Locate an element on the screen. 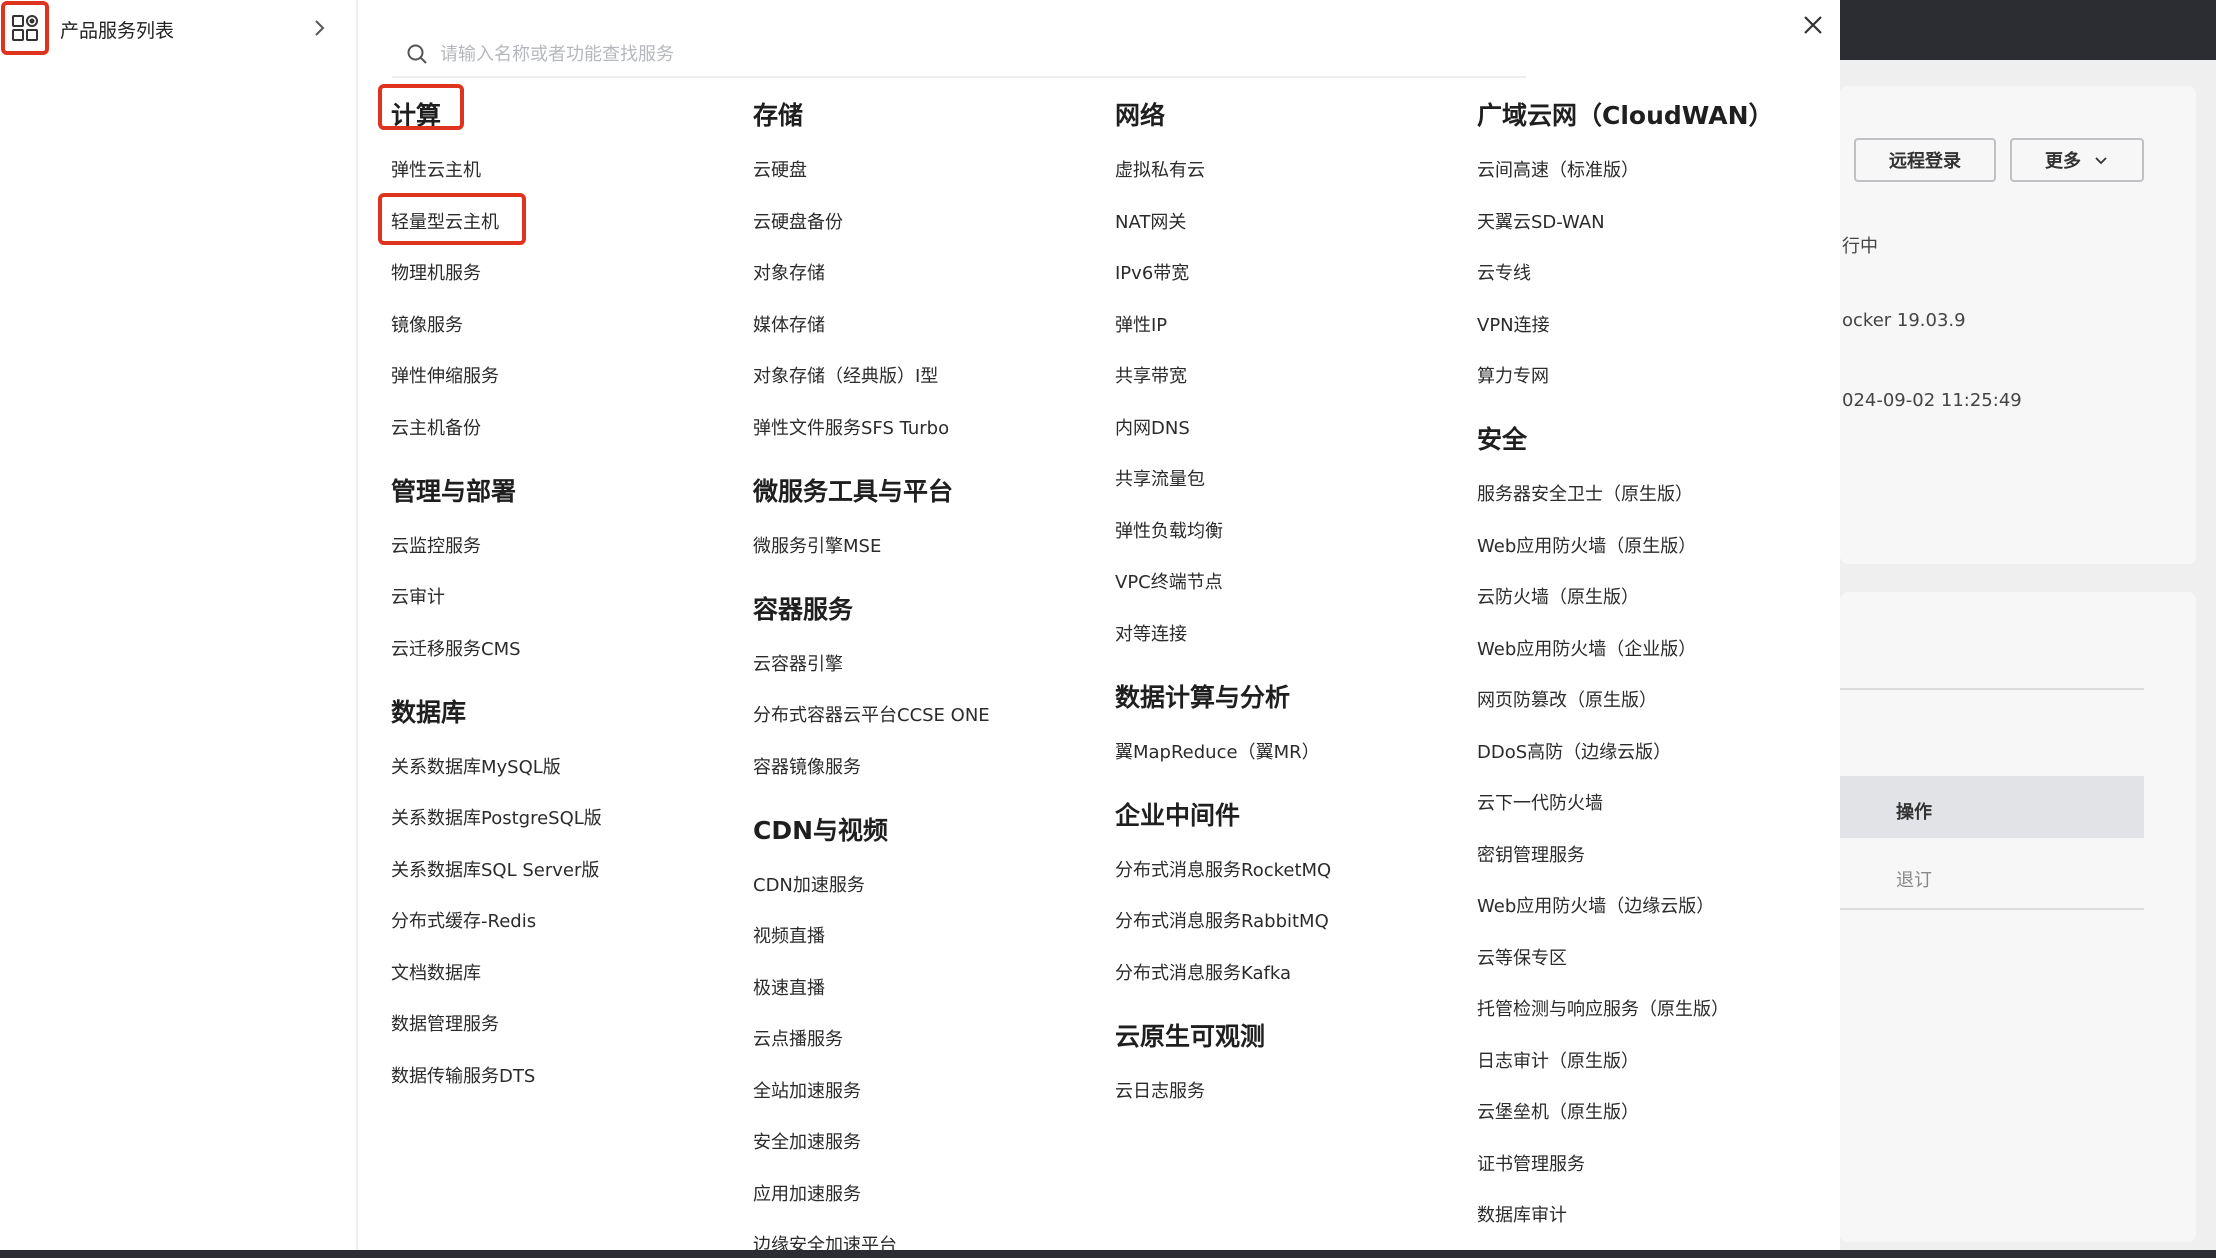  service-link: 分布式消息服务RocketMQ is located at coordinates (1223, 869).